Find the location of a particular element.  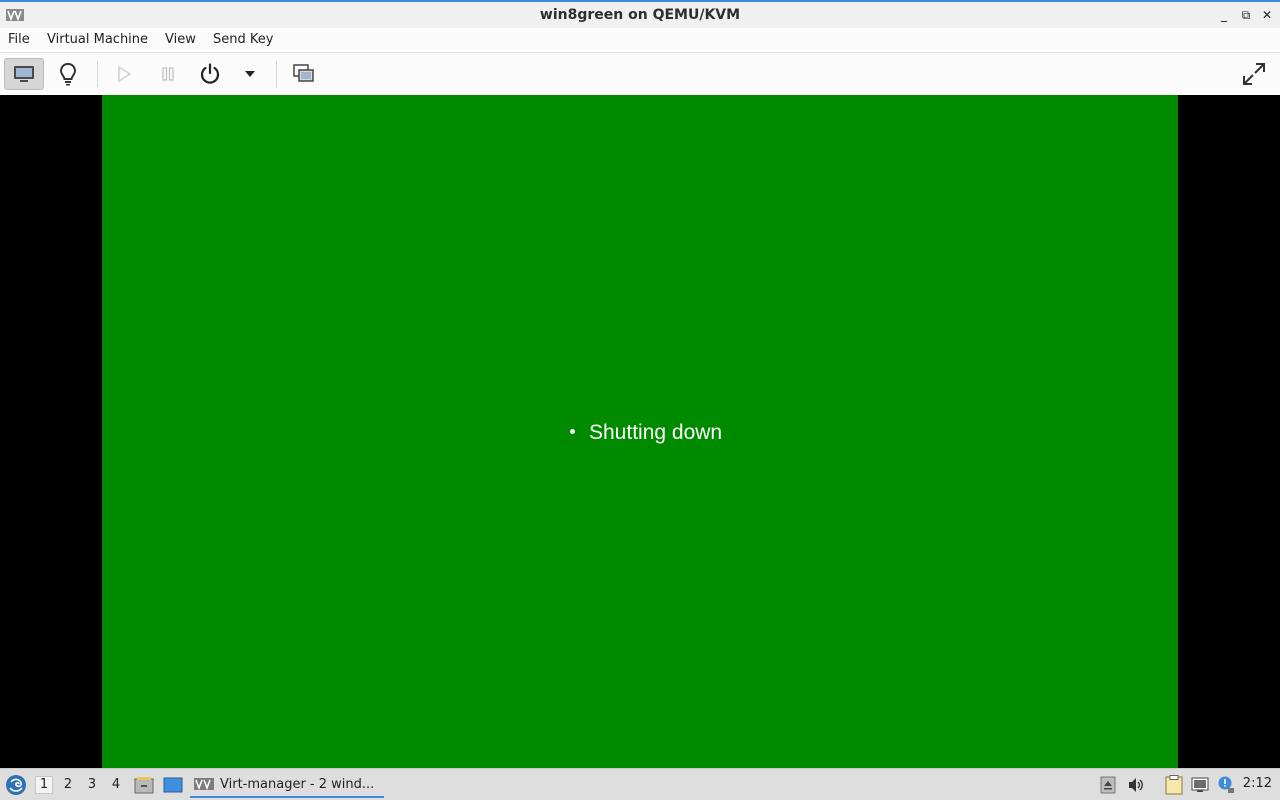

spinner-dot-icon is located at coordinates (572, 431).